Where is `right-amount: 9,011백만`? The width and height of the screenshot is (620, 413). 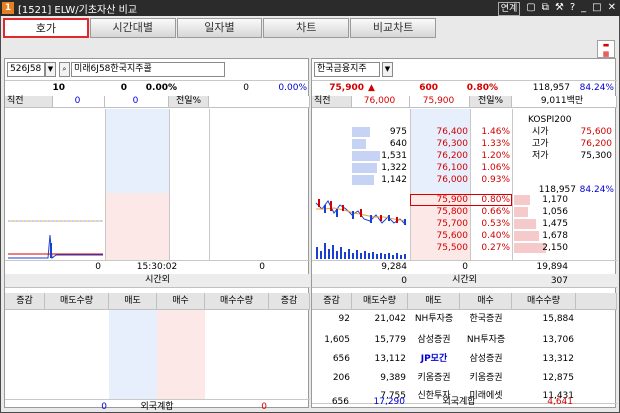 right-amount: 9,011백만 is located at coordinates (564, 102).